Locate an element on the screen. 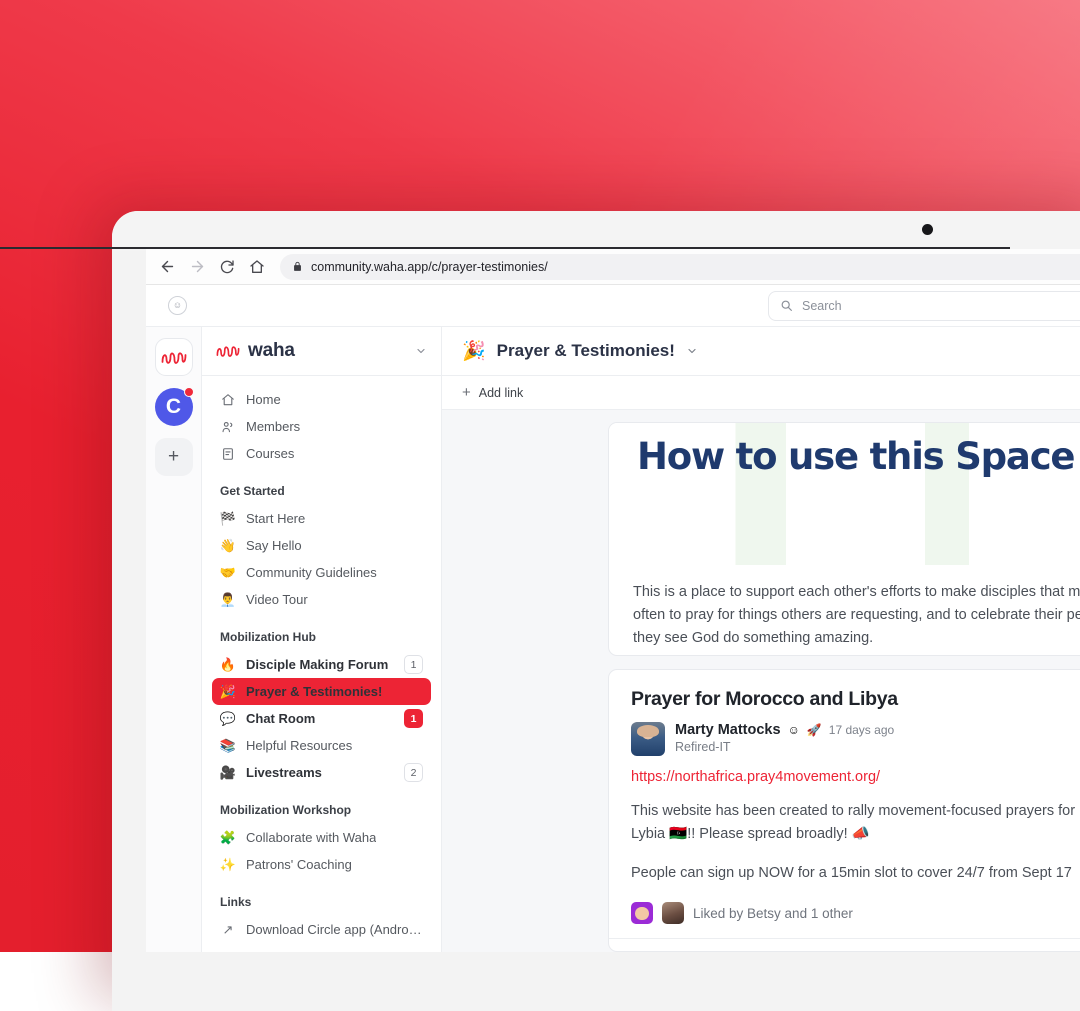 This screenshot has width=1080, height=1011. add-link-bar: + Add link is located at coordinates (761, 393).